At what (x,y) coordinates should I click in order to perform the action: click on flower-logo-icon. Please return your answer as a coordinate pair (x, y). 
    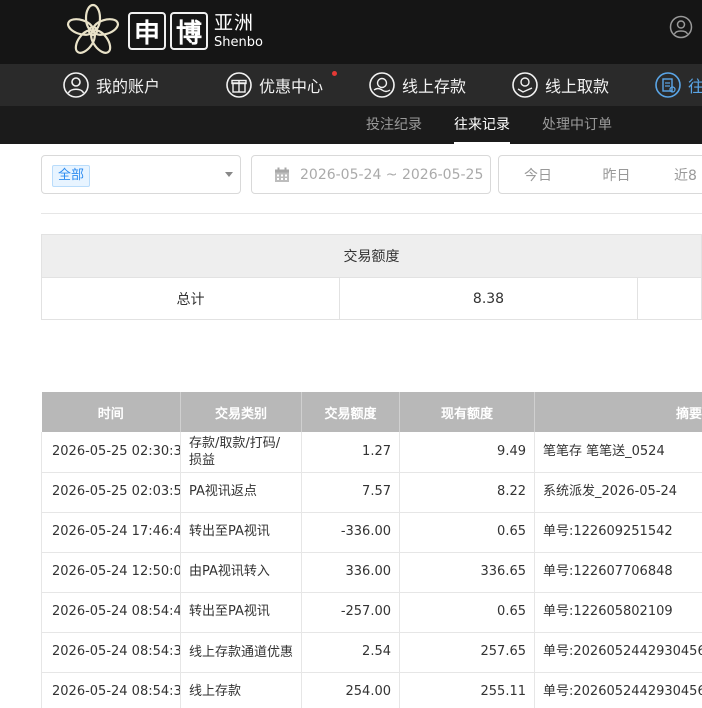
    Looking at the image, I should click on (93, 28).